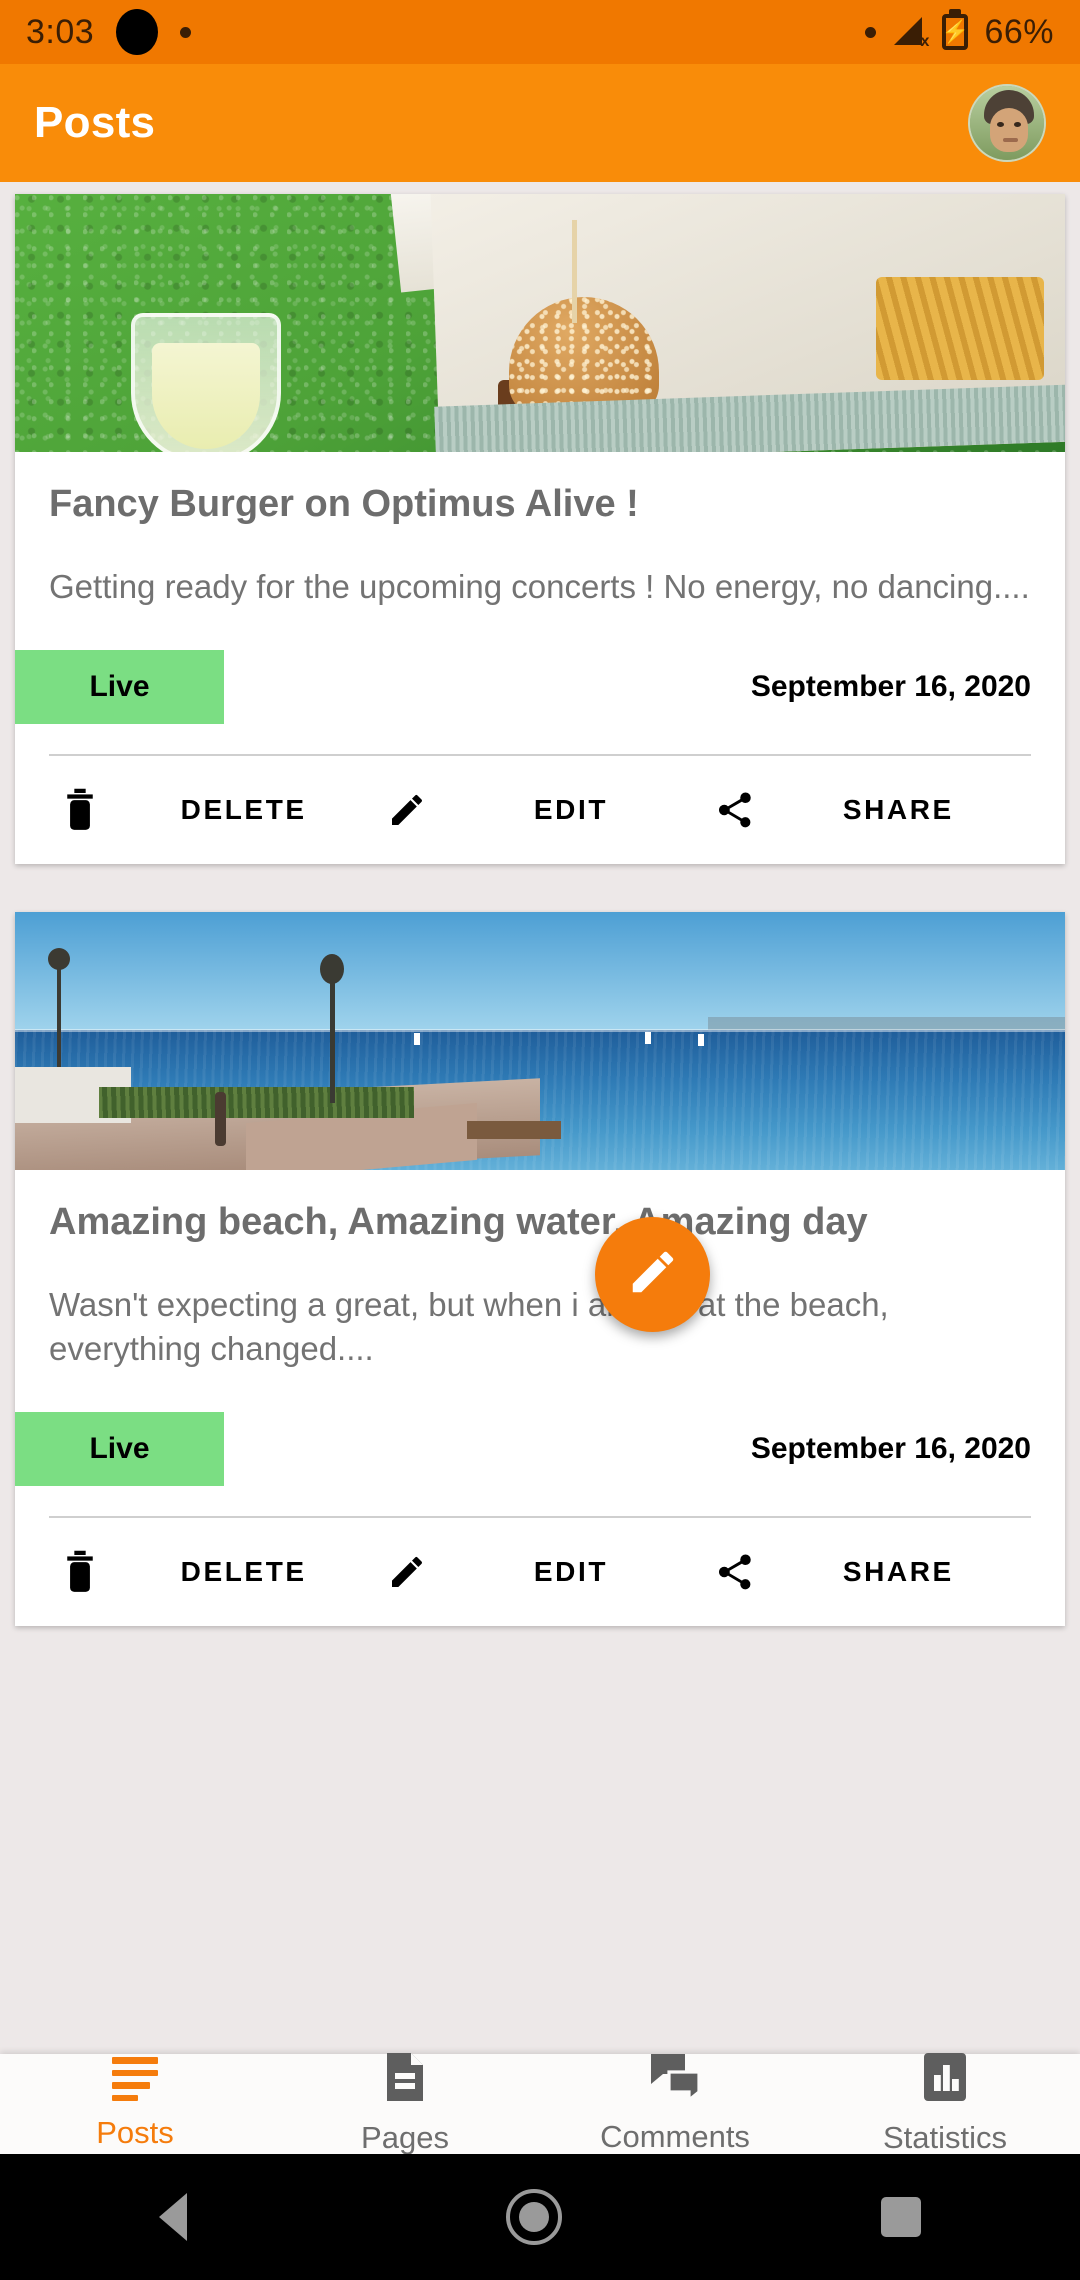 The image size is (1080, 2280). I want to click on nav-label-pages: Pages, so click(405, 2137).